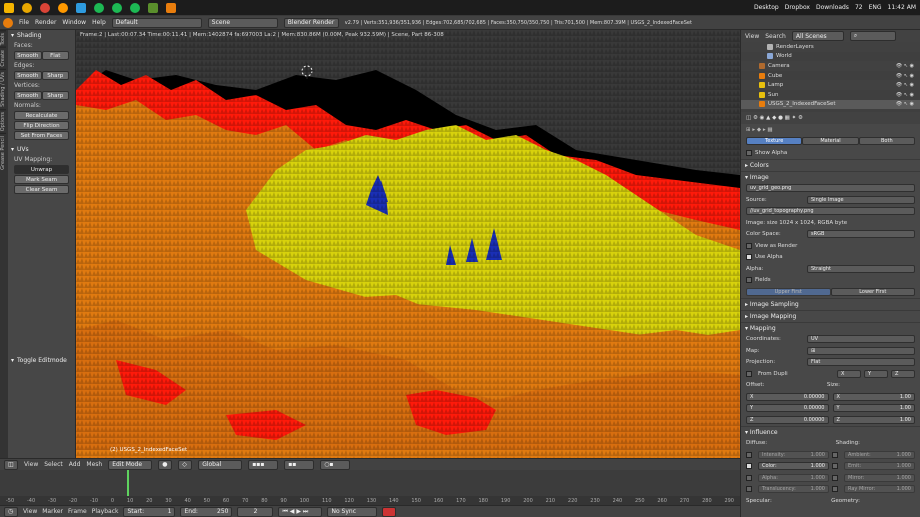 The width and height of the screenshot is (920, 517). I want to click on context-icons: ◫ ⚙ ◉ ▲ ◆ ● ▦ ✦ ⚙, so click(774, 118).